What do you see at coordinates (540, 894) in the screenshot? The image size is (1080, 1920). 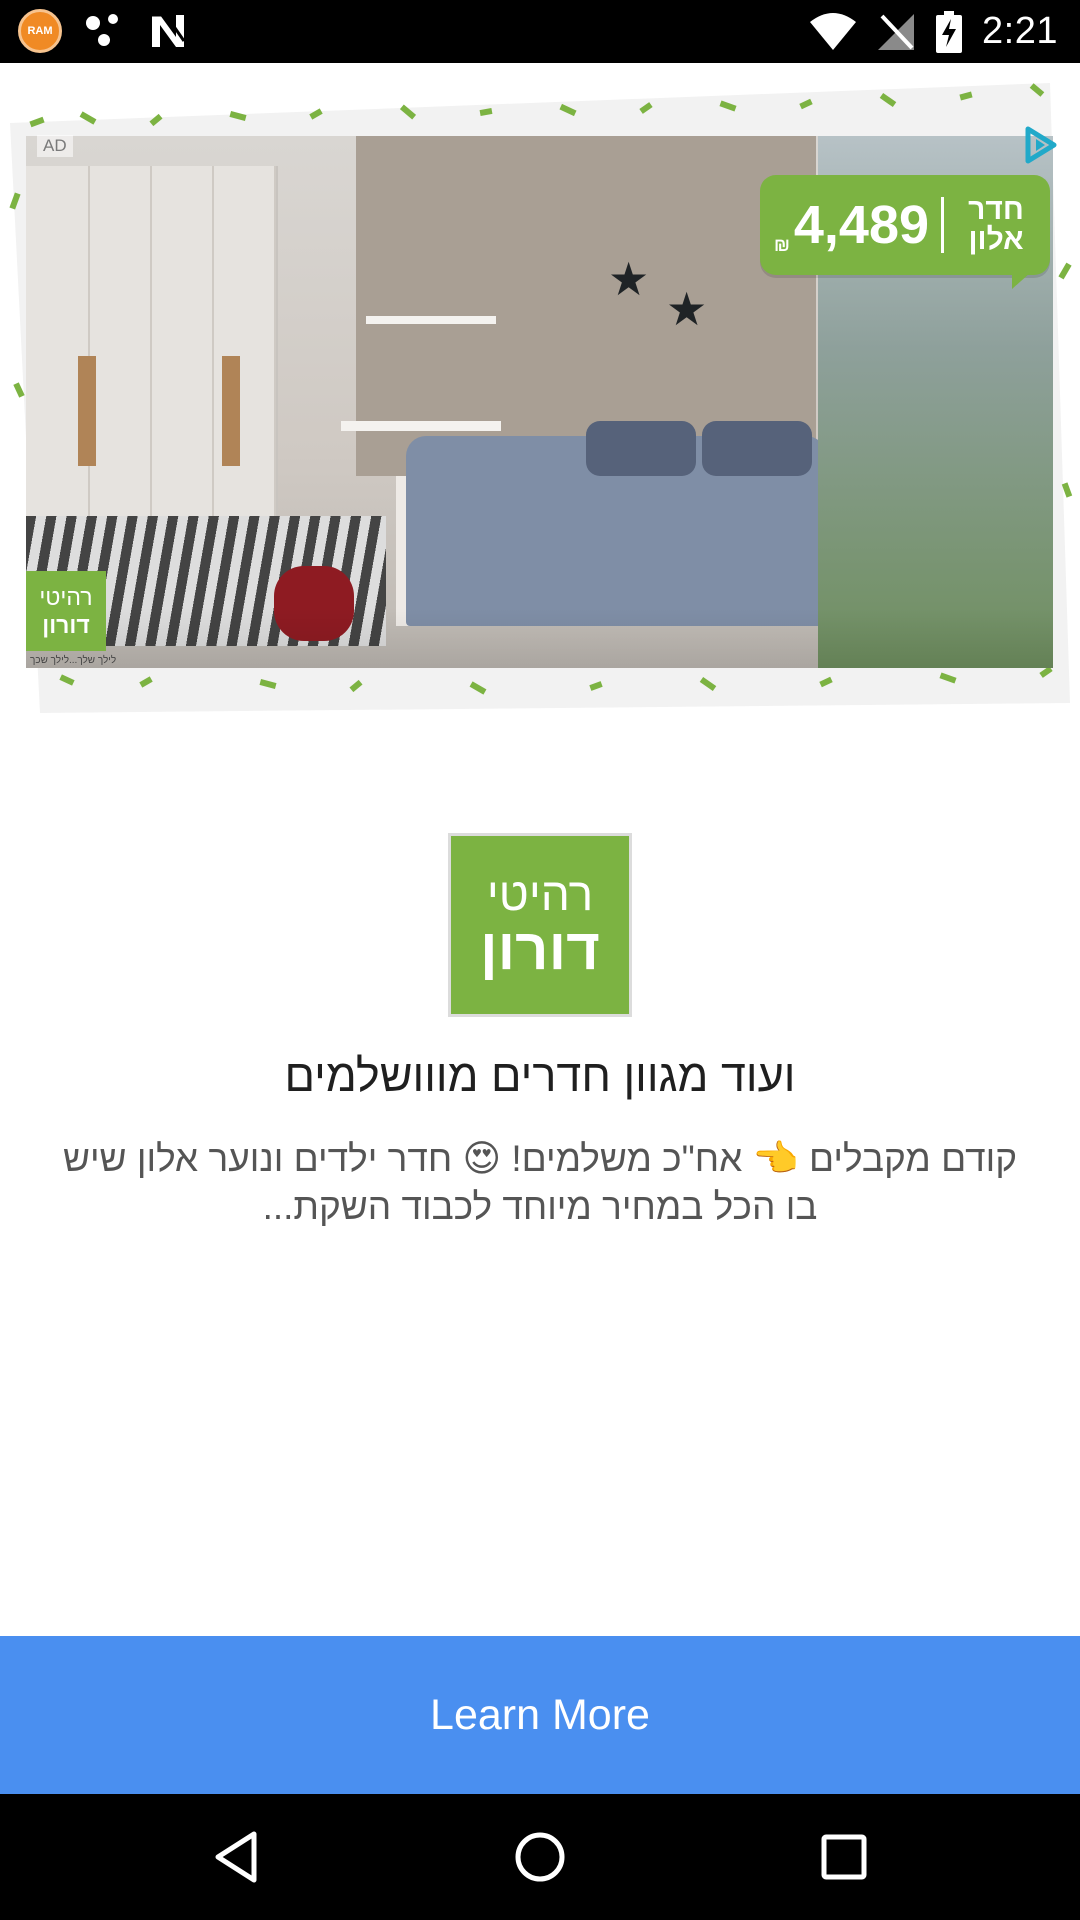 I see `logo-line1: רהיטי` at bounding box center [540, 894].